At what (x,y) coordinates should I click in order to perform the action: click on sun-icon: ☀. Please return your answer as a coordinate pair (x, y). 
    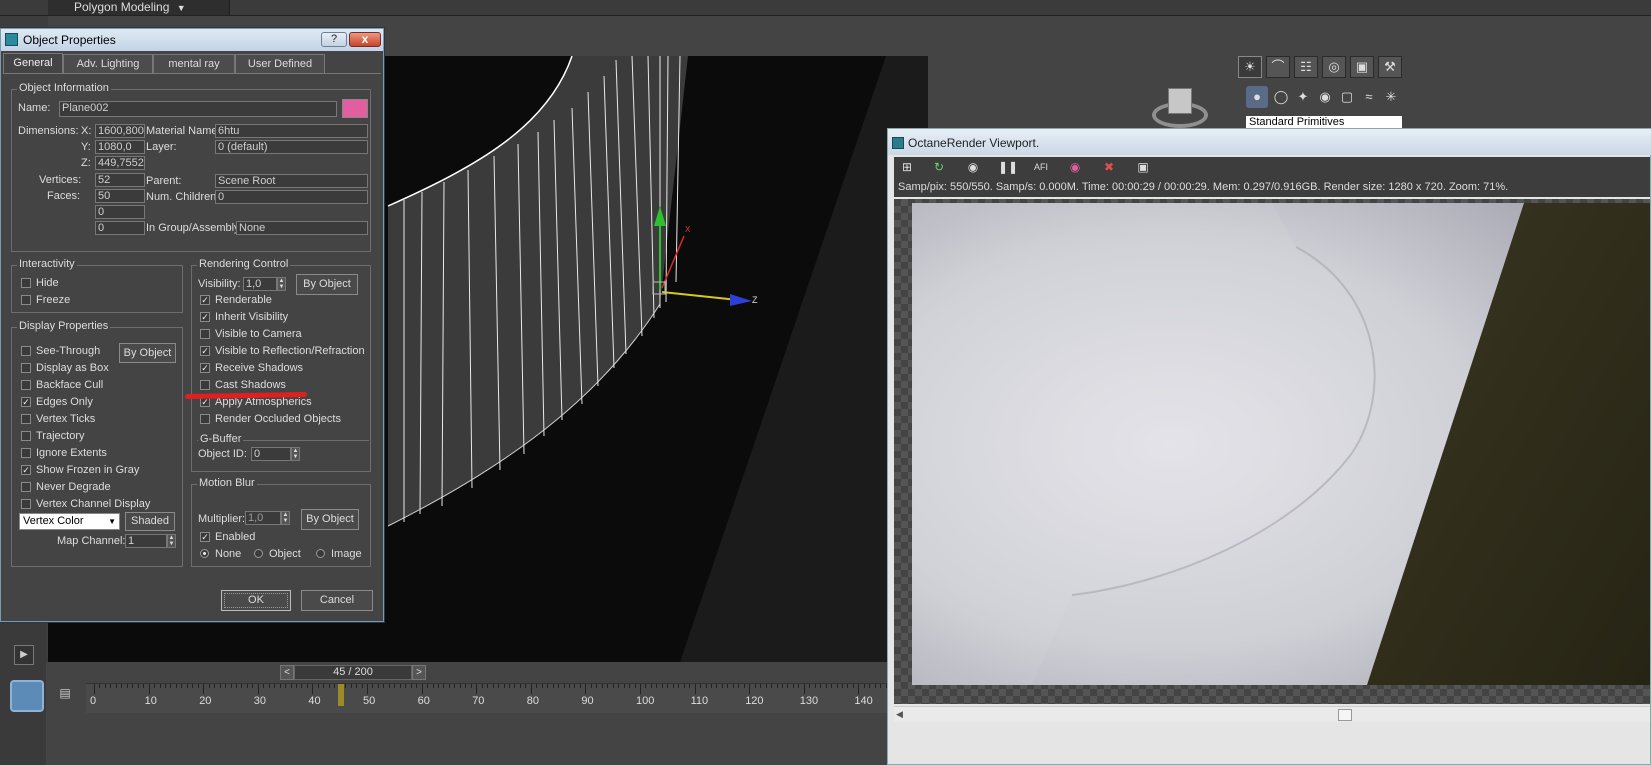
    Looking at the image, I should click on (1250, 67).